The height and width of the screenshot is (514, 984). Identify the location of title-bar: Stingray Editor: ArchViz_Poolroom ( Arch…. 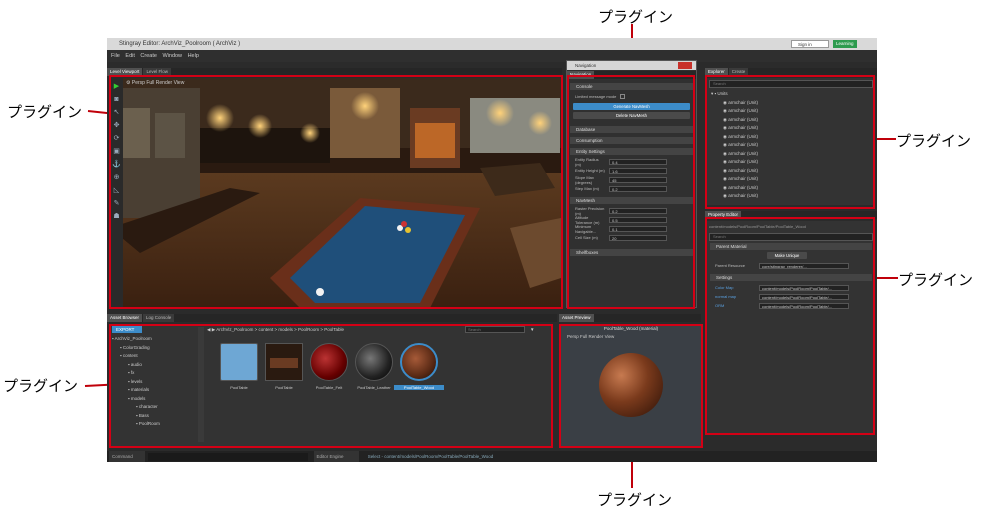
(492, 44).